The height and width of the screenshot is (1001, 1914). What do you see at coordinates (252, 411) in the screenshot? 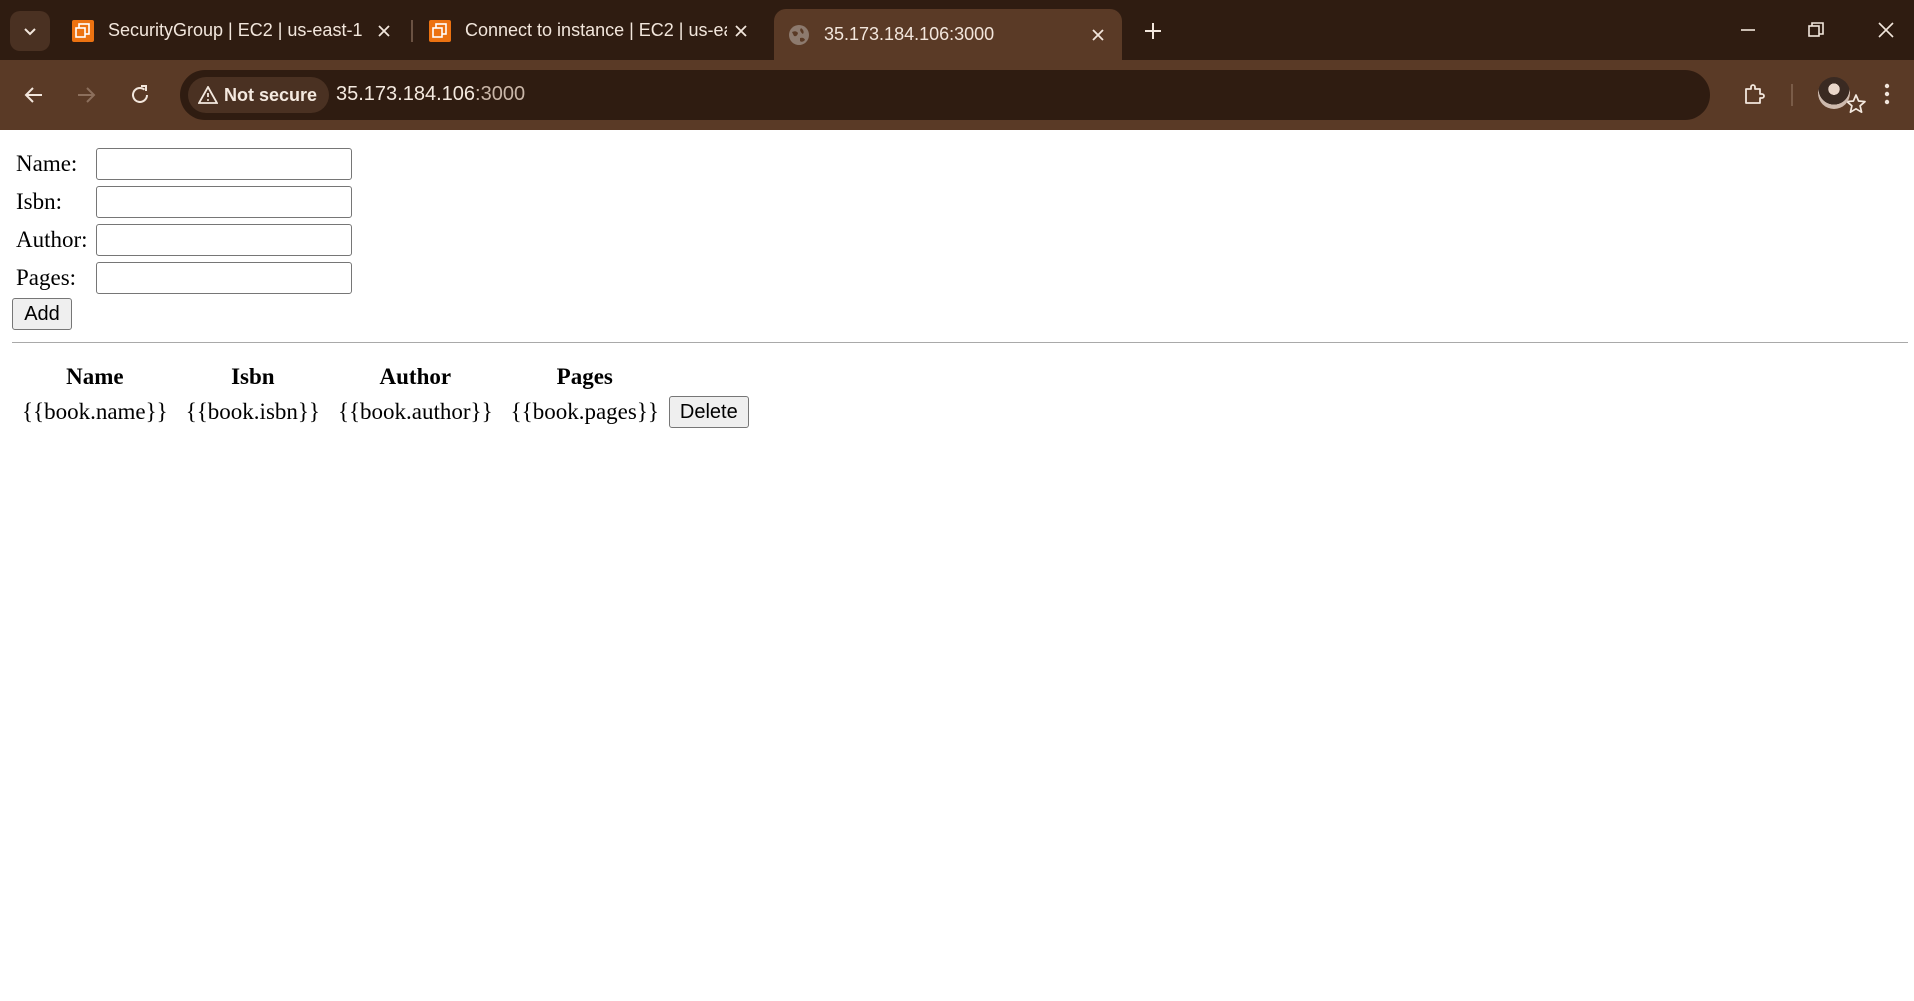
I see `cell-book-isbn: {{book.isbn}}` at bounding box center [252, 411].